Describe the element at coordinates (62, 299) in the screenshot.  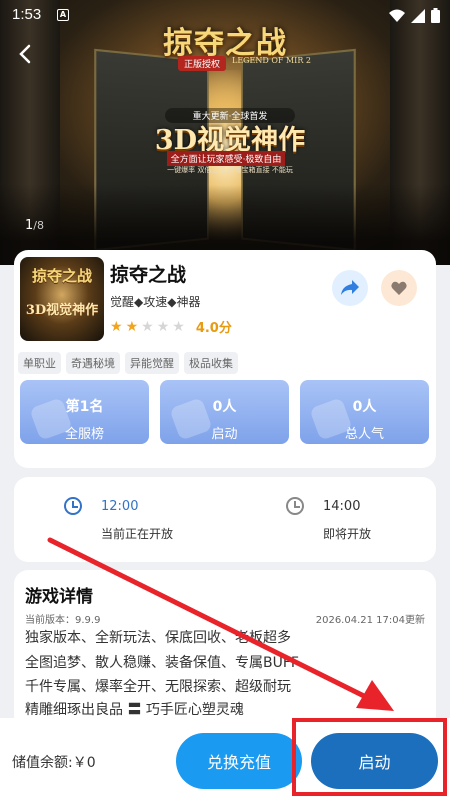
I see `game-thumbnail: 掠夺之战 3D视觉神作` at that location.